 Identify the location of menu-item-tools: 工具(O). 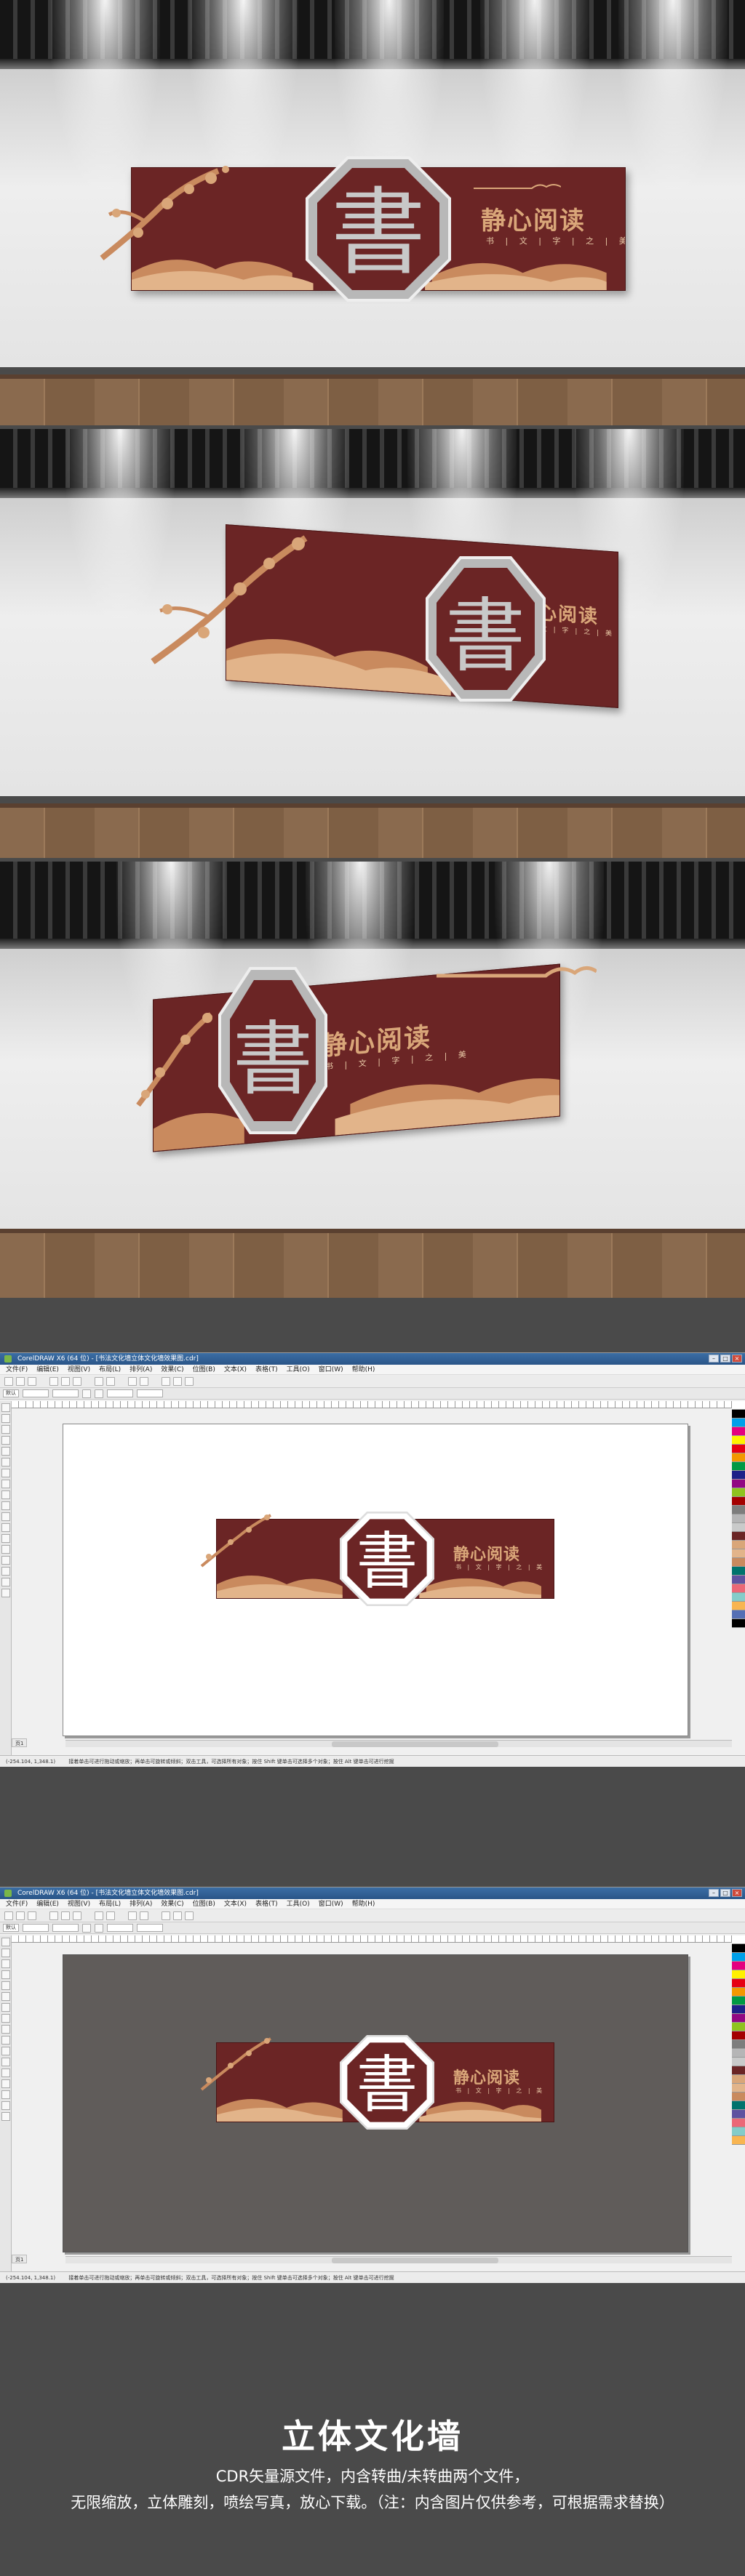
(298, 1904).